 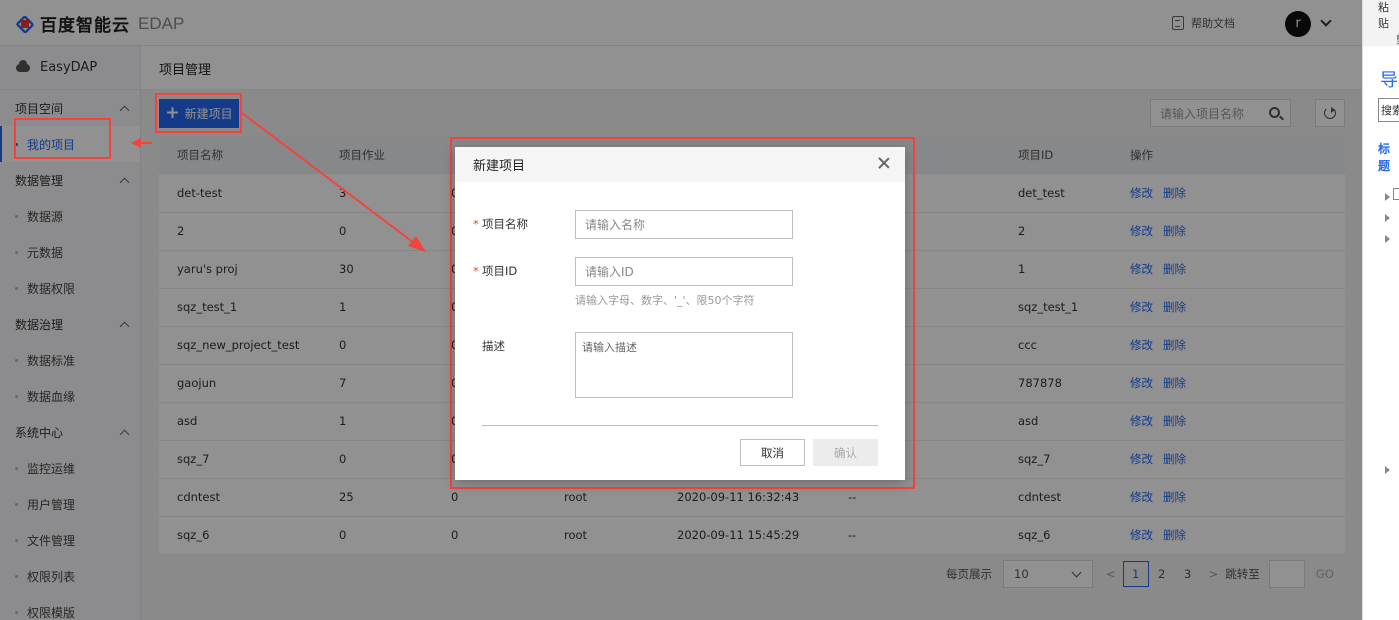 What do you see at coordinates (665, 300) in the screenshot?
I see `project-id-hint: 请输入字母、数字、'_'、限50个字符` at bounding box center [665, 300].